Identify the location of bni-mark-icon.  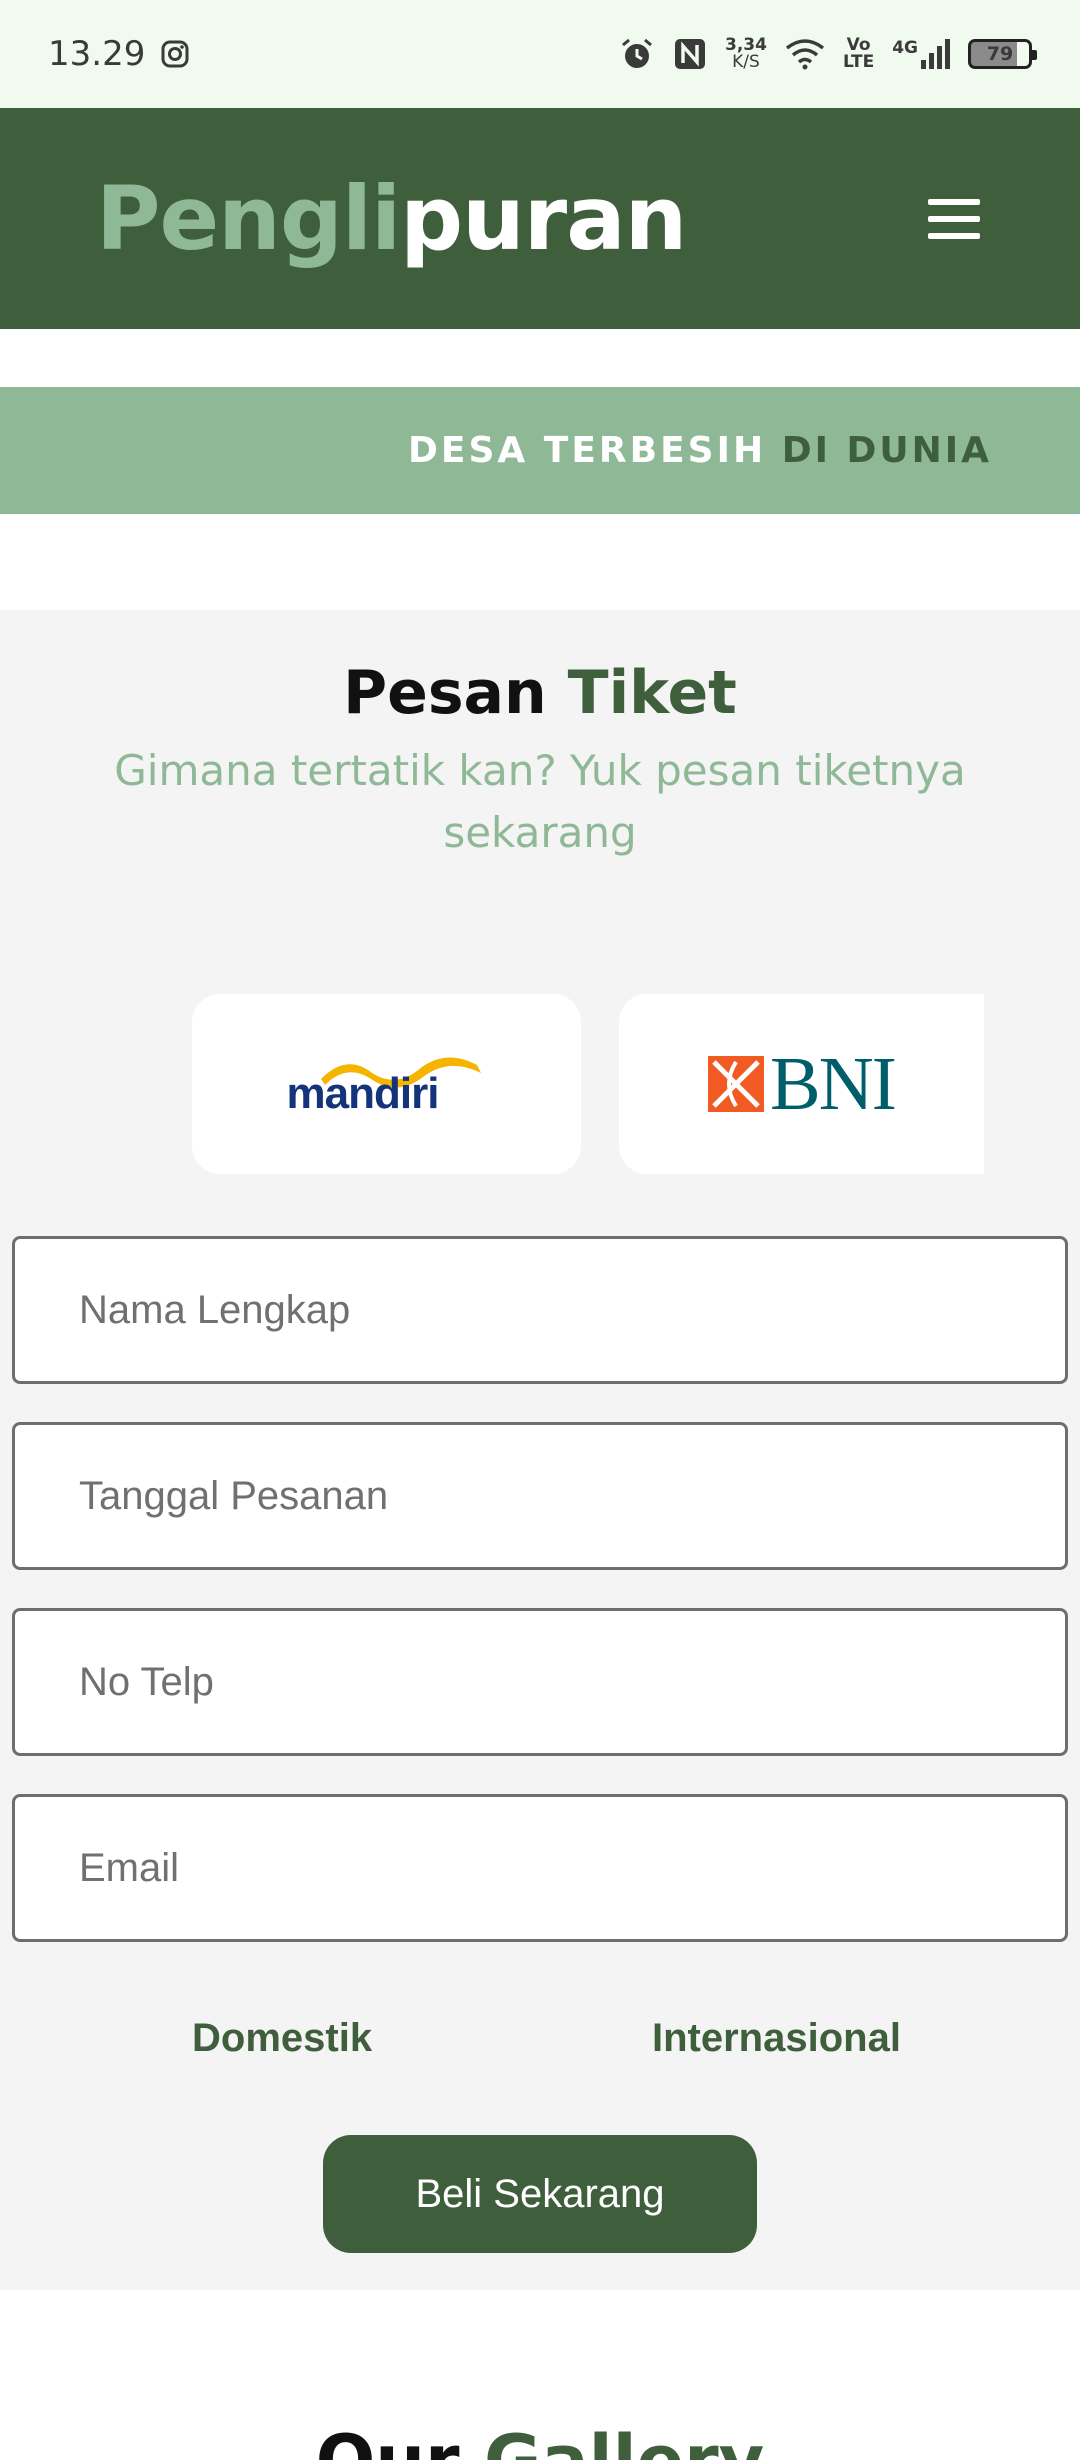
(736, 1084).